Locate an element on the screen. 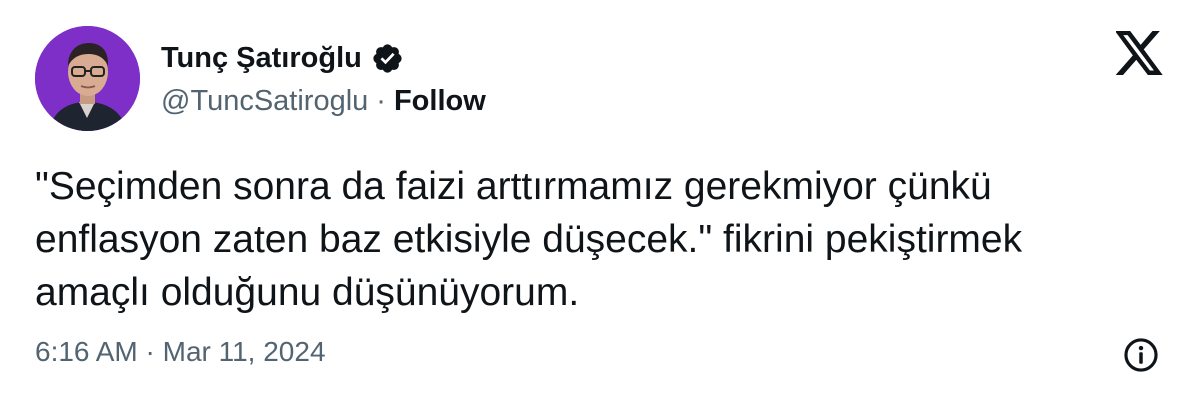  avatar-photo-icon is located at coordinates (87, 78).